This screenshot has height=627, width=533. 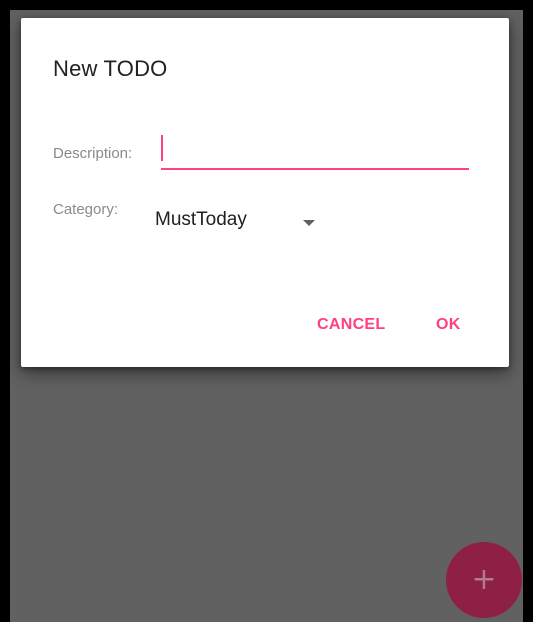 What do you see at coordinates (93, 153) in the screenshot?
I see `description-label: Description:` at bounding box center [93, 153].